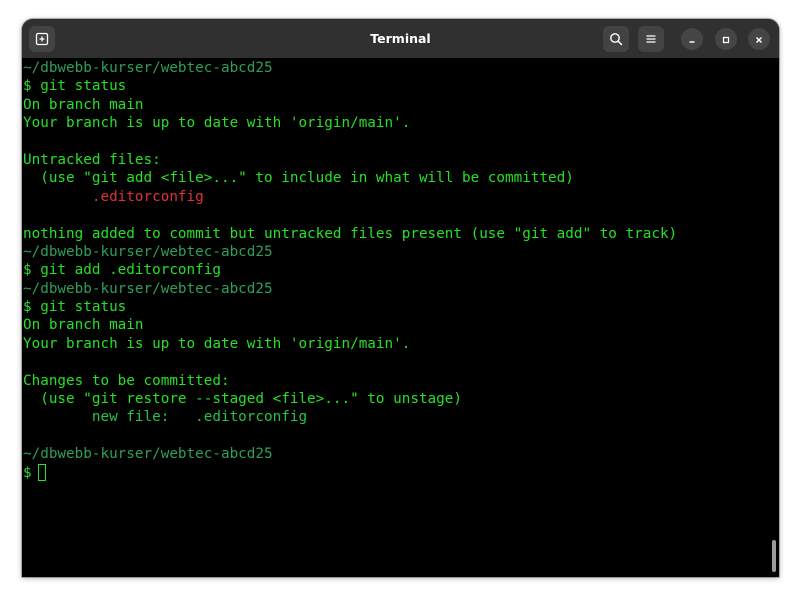 The image size is (800, 600). I want to click on search-button, so click(616, 39).